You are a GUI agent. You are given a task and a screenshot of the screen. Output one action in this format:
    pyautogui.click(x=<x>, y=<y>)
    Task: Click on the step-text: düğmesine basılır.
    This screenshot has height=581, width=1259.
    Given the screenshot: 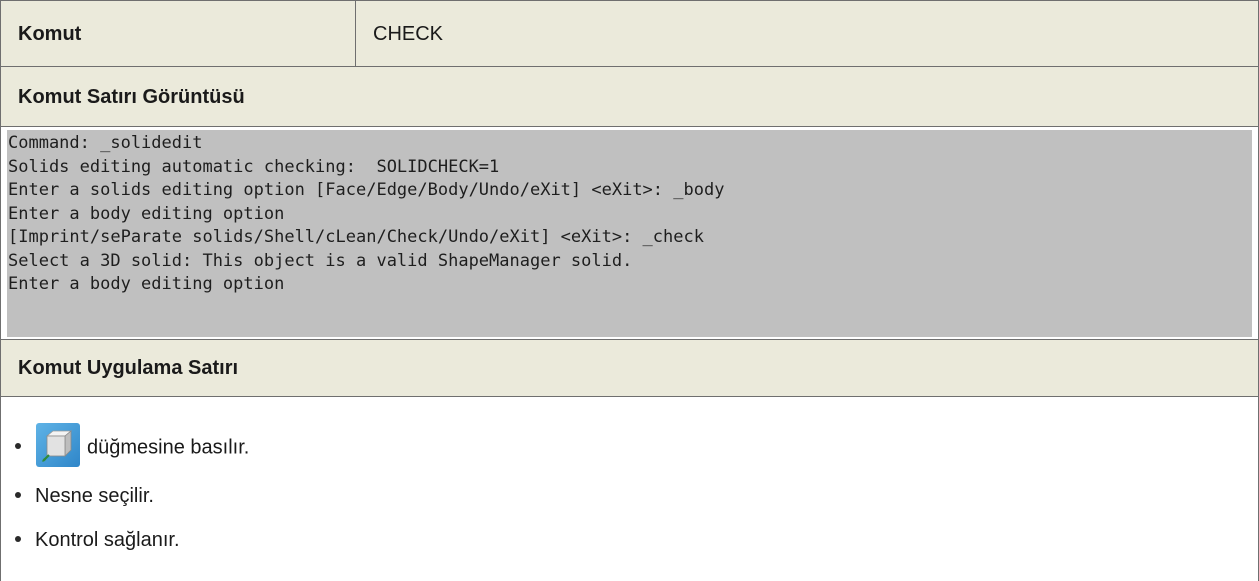 What is the action you would take?
    pyautogui.click(x=168, y=447)
    